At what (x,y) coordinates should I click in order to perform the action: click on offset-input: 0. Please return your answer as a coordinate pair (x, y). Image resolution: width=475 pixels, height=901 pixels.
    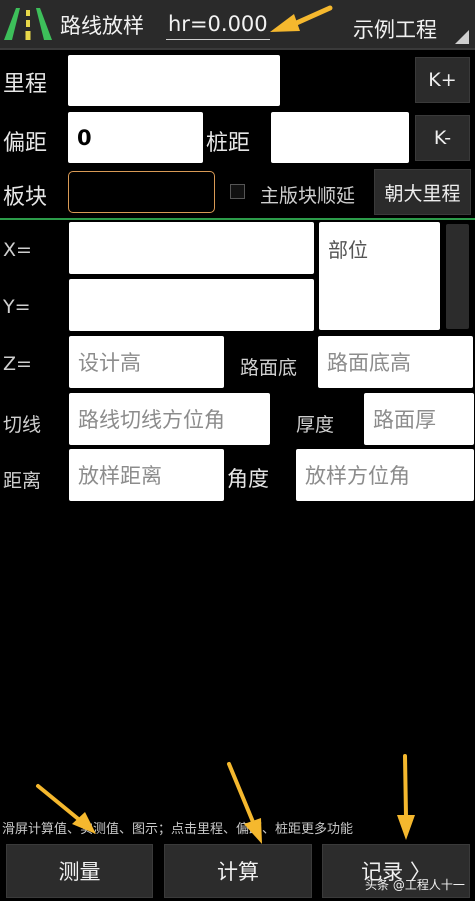
    Looking at the image, I should click on (135, 137).